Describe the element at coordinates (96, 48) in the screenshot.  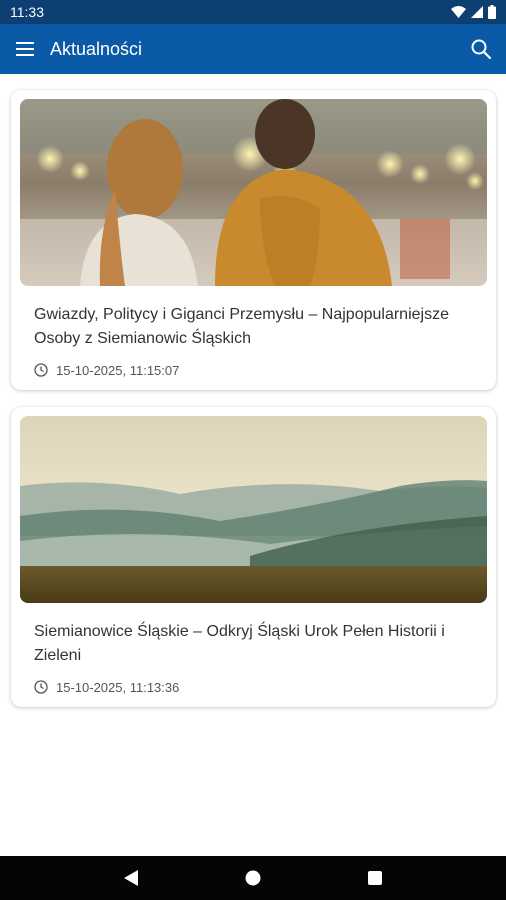
I see `page-title: Aktualności` at that location.